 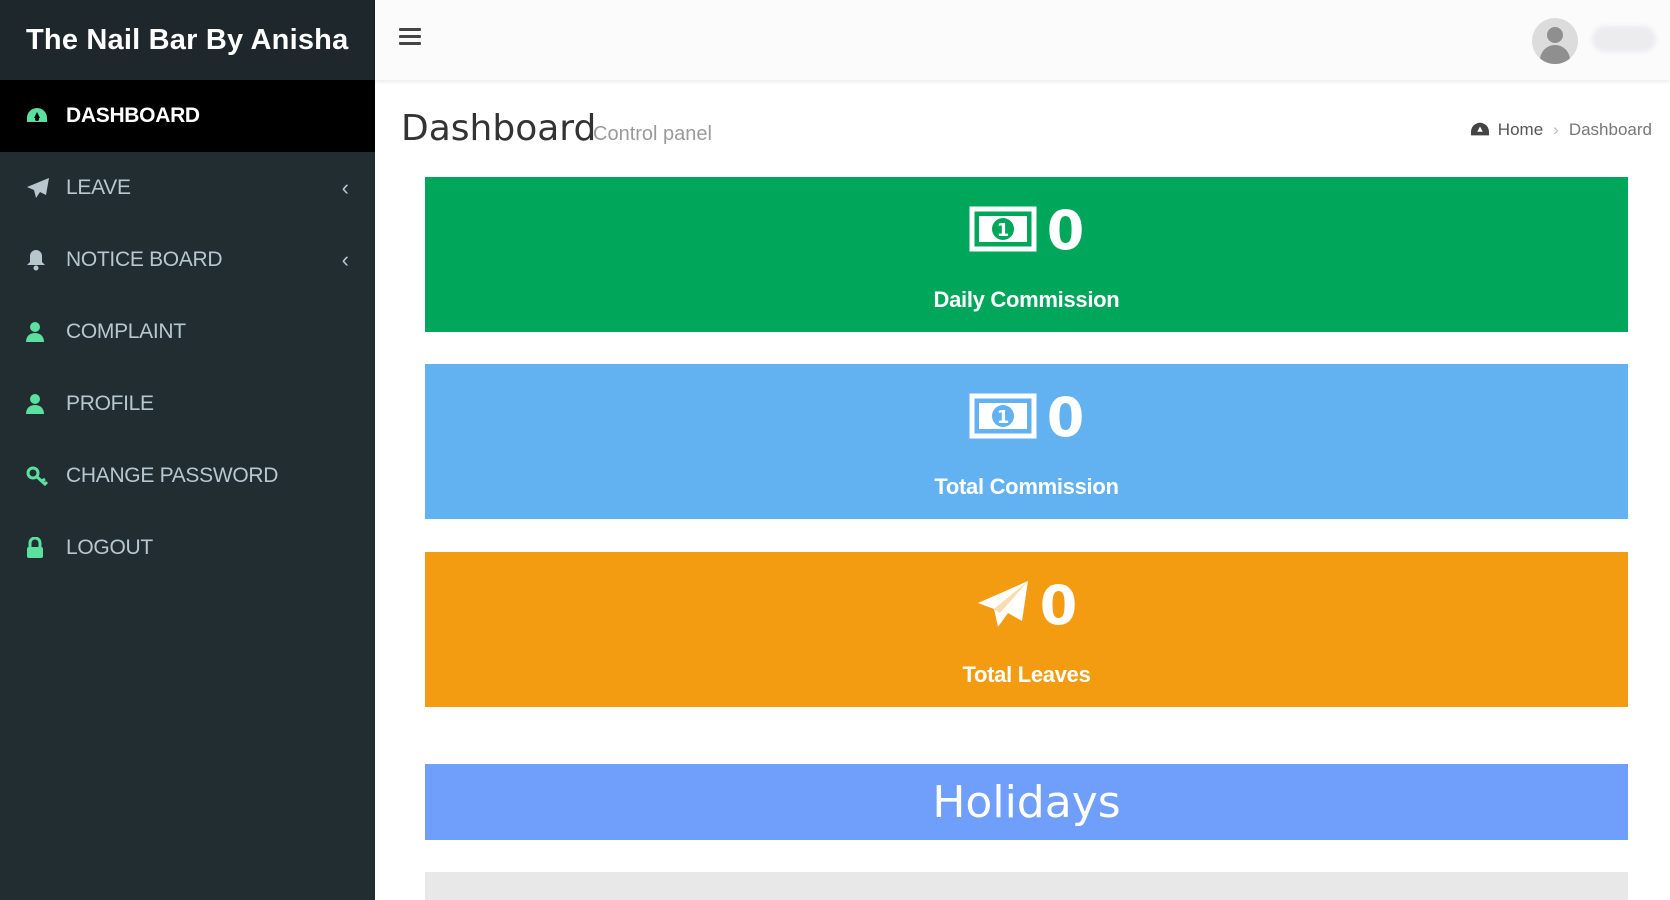 I want to click on holidays-title: Holidays, so click(x=1026, y=802).